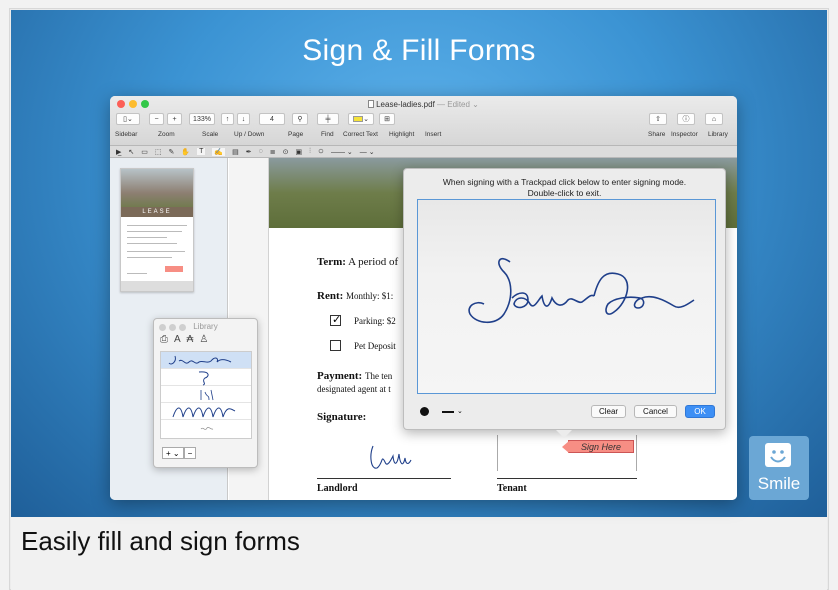 The height and width of the screenshot is (590, 838). Describe the element at coordinates (273, 152) in the screenshot. I see `list-icon: ≣` at that location.